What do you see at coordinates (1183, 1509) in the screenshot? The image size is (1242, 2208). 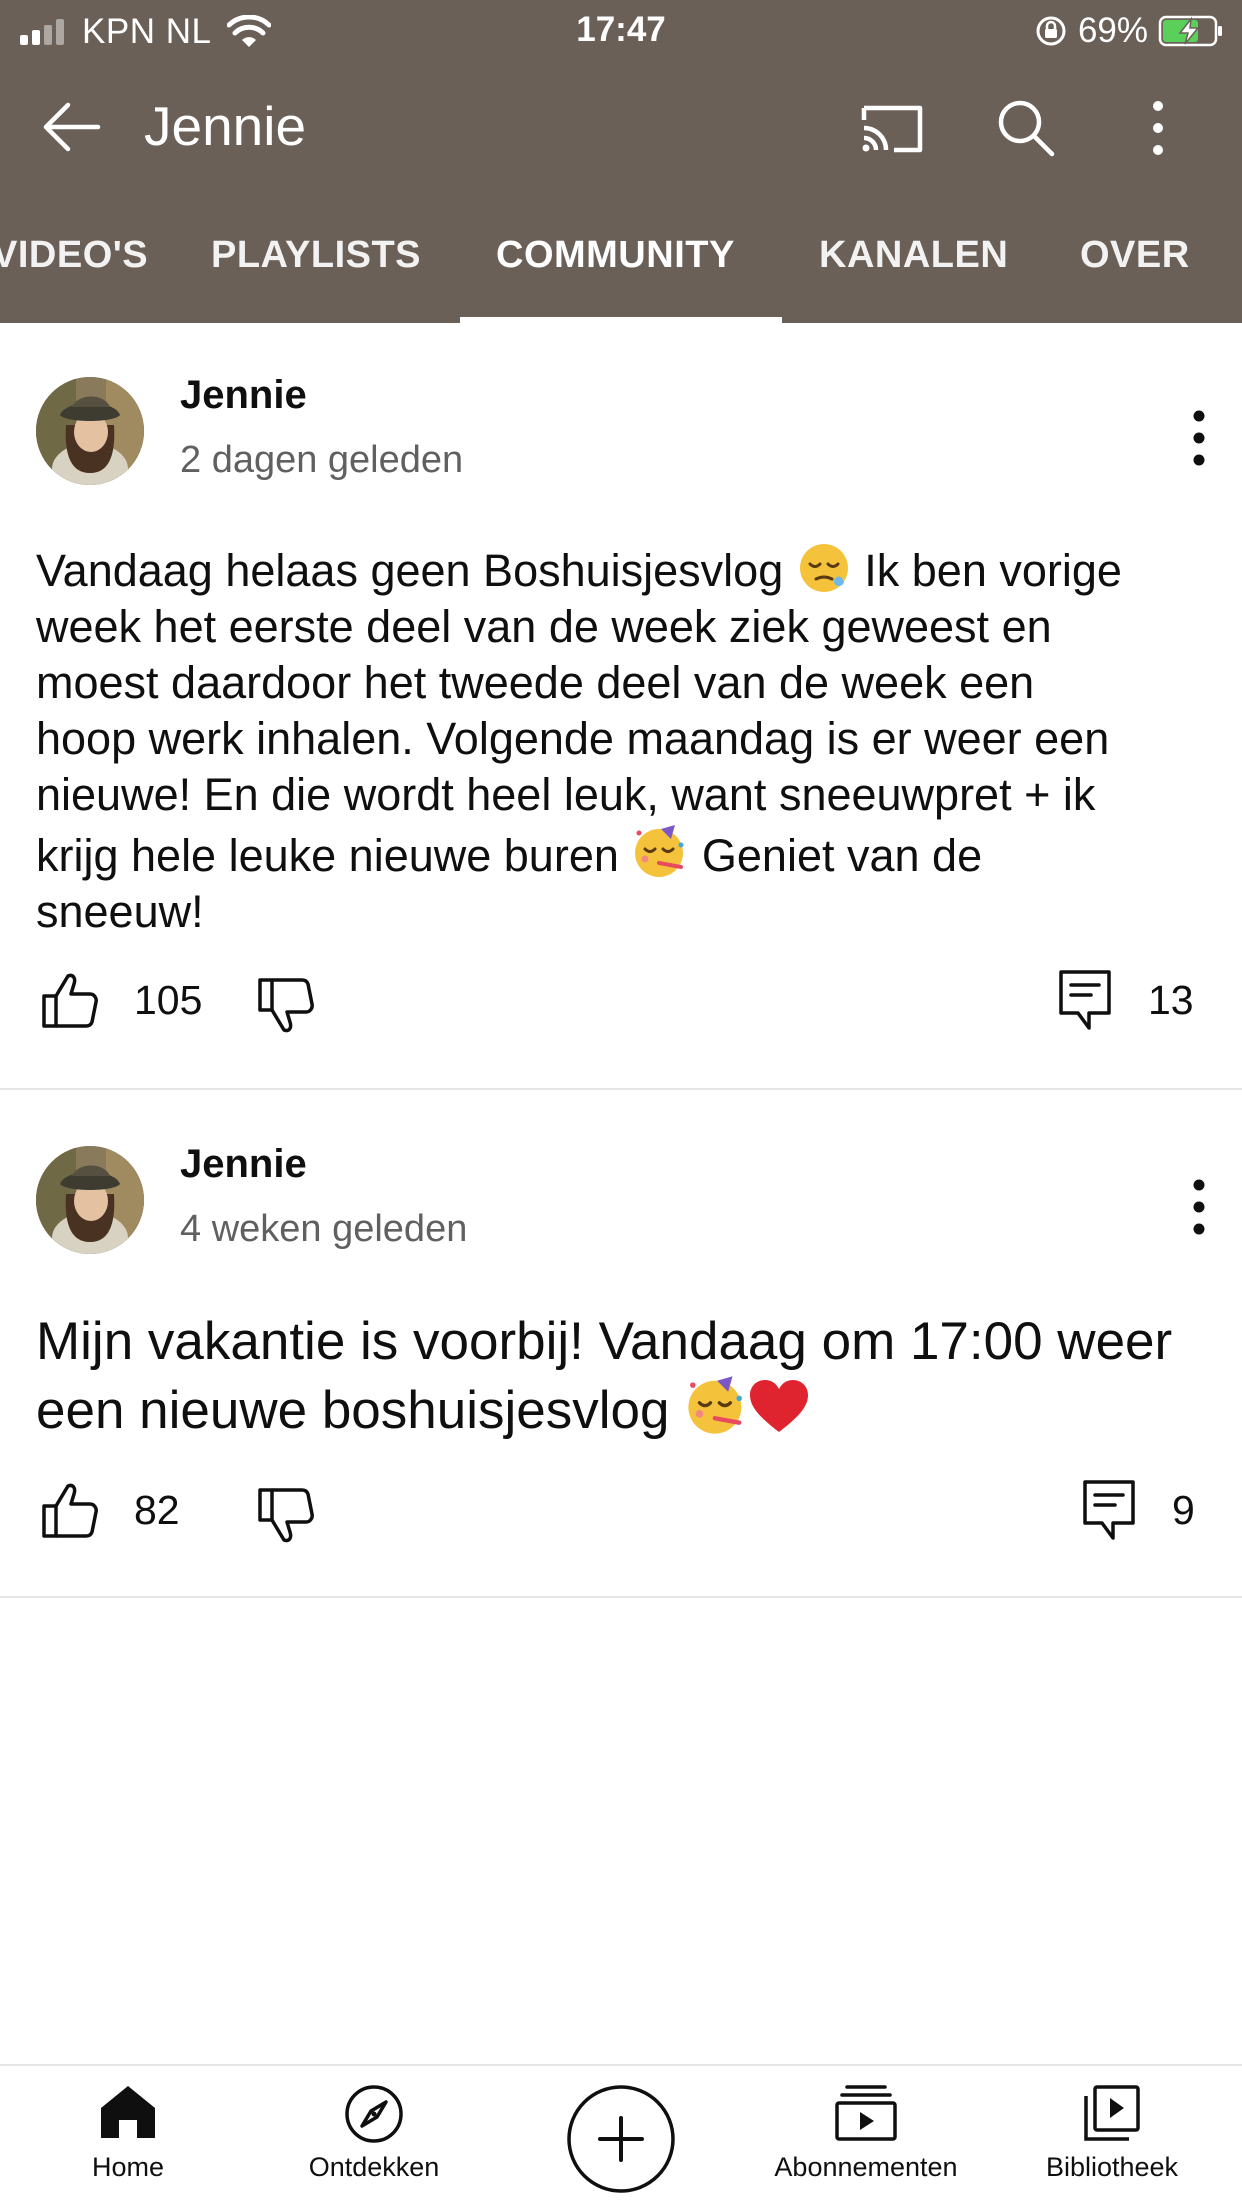 I see `comment-count: 9` at bounding box center [1183, 1509].